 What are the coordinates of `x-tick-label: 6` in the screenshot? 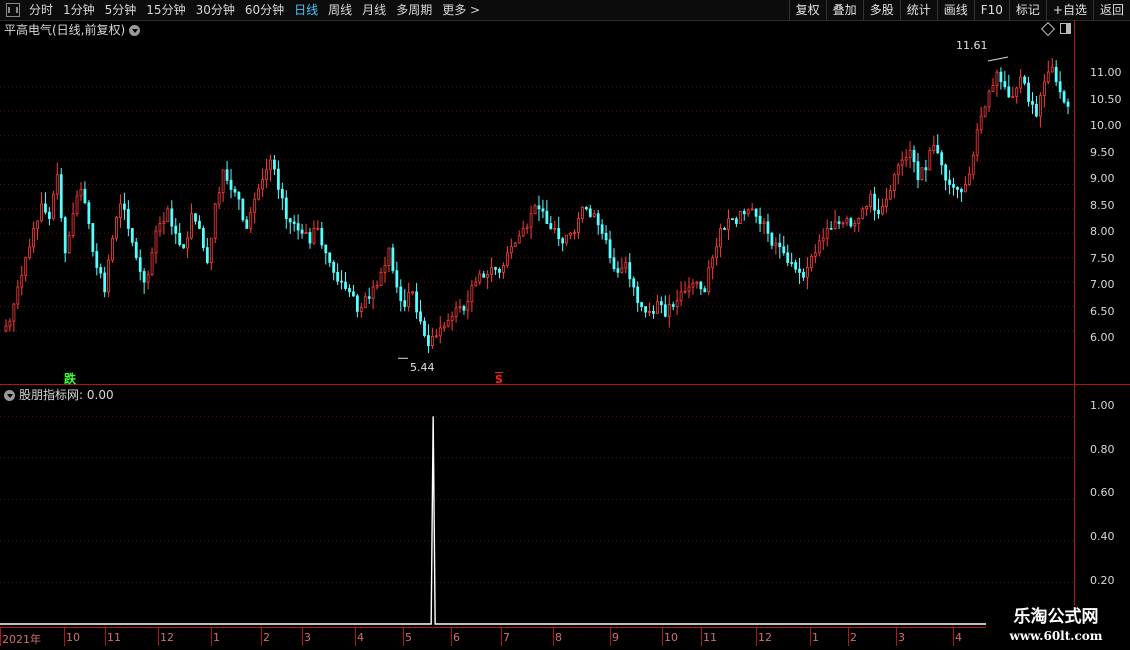 It's located at (456, 637).